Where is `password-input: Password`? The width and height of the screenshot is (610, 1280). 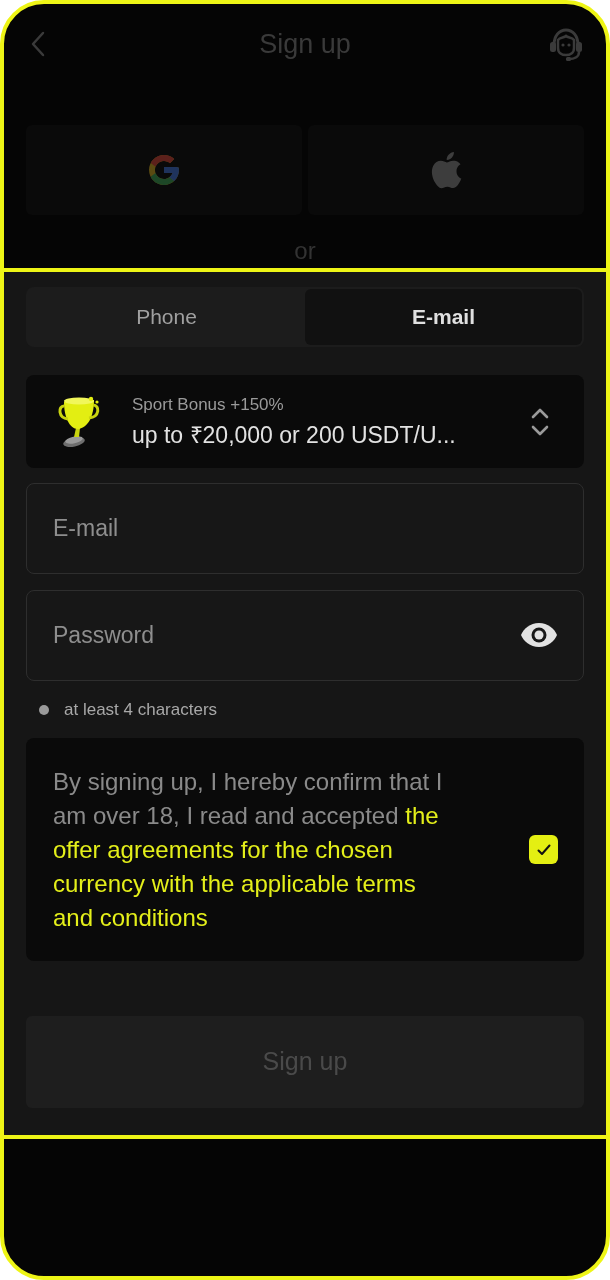
password-input: Password is located at coordinates (305, 635).